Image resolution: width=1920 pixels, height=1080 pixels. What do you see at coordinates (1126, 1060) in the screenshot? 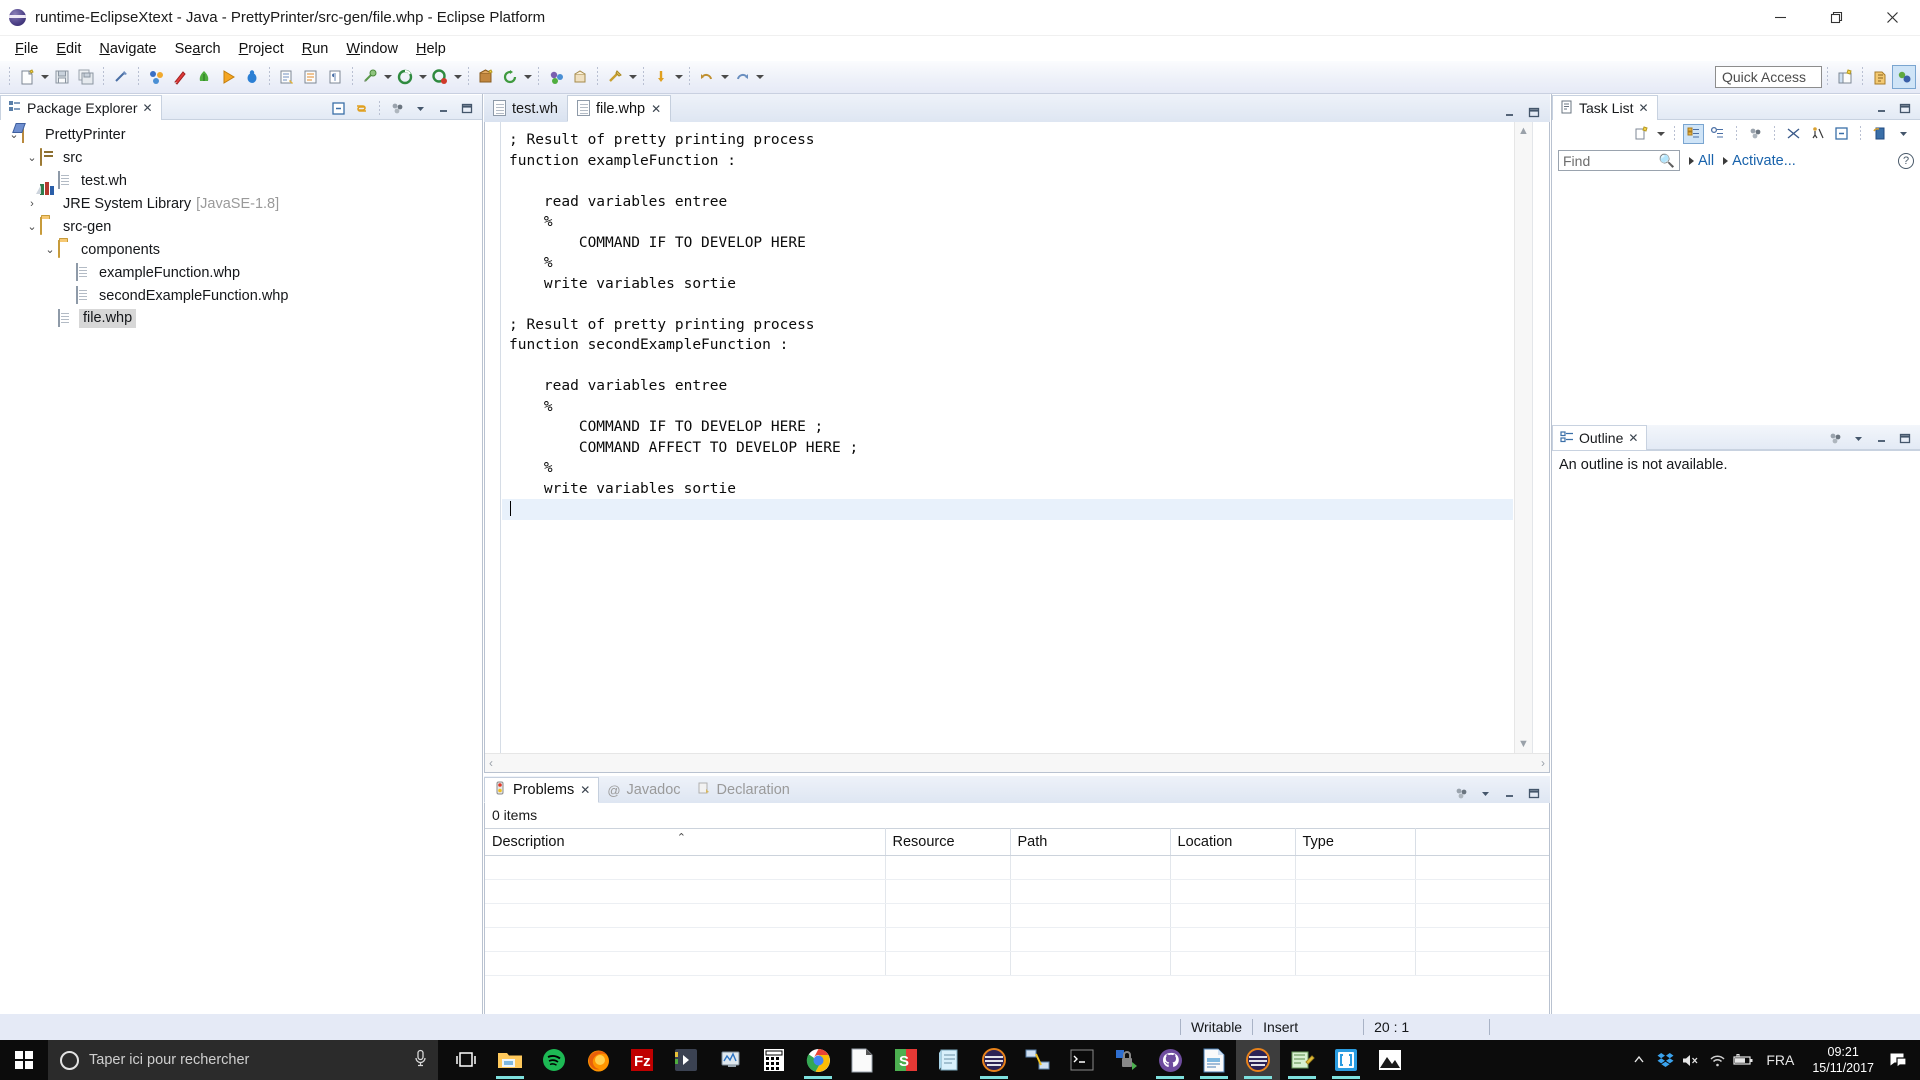
I see `lock-tool-icon` at bounding box center [1126, 1060].